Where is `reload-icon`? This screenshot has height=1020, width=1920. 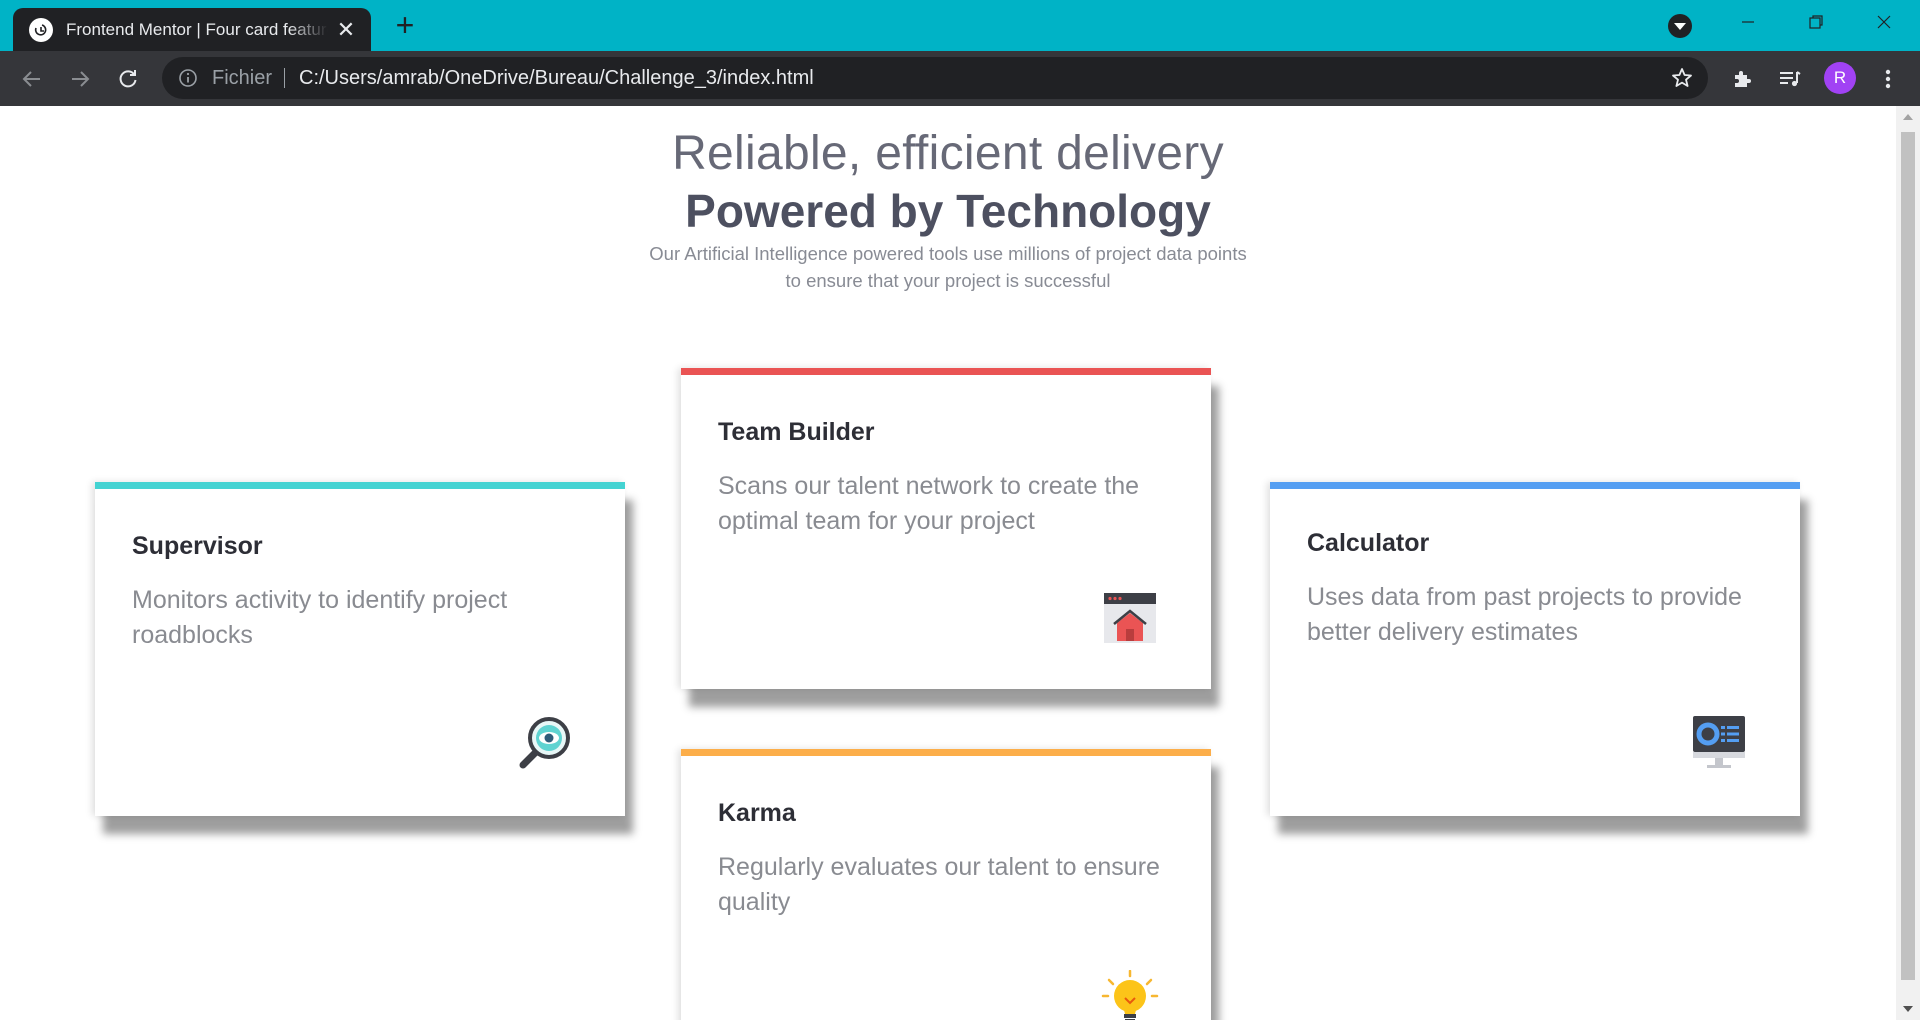
reload-icon is located at coordinates (128, 79).